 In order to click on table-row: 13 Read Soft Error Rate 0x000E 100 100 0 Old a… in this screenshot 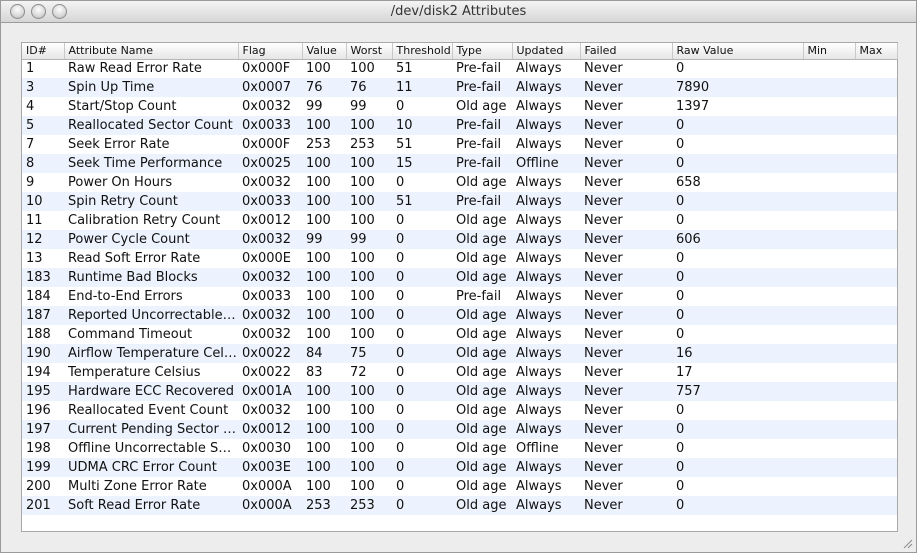, I will do `click(459, 258)`.